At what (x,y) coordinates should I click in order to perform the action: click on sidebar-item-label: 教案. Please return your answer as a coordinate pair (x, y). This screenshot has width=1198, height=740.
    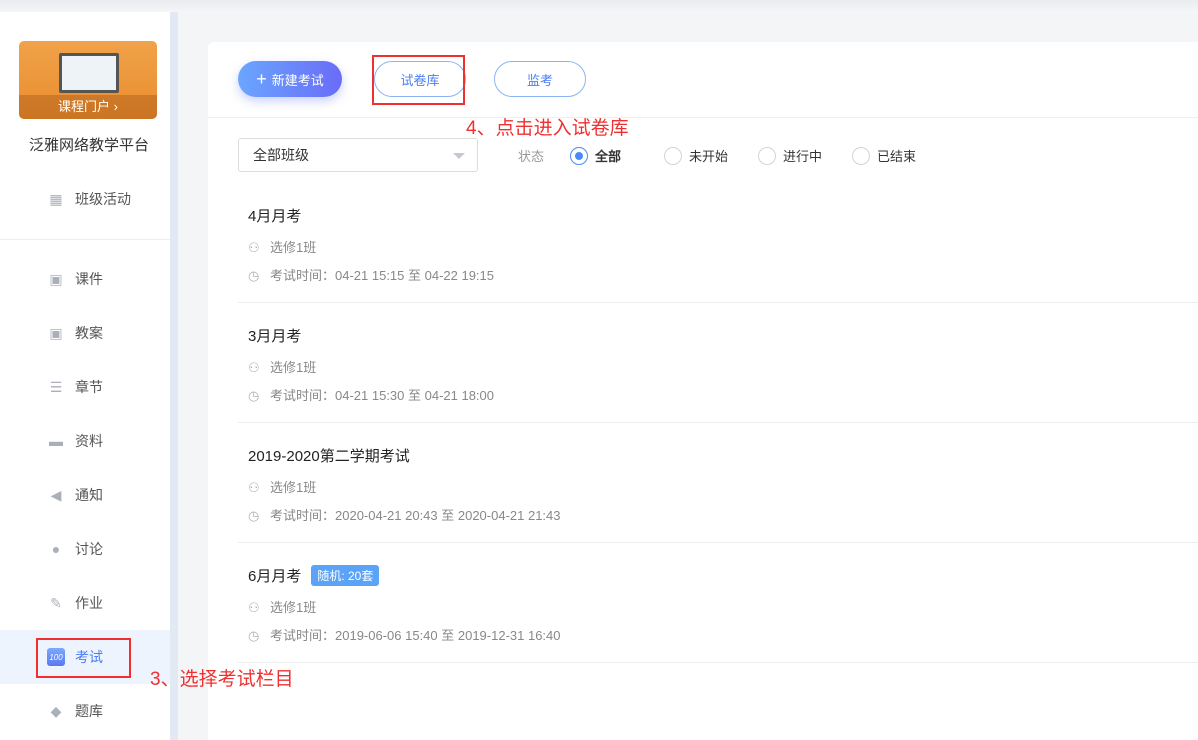
    Looking at the image, I should click on (89, 333).